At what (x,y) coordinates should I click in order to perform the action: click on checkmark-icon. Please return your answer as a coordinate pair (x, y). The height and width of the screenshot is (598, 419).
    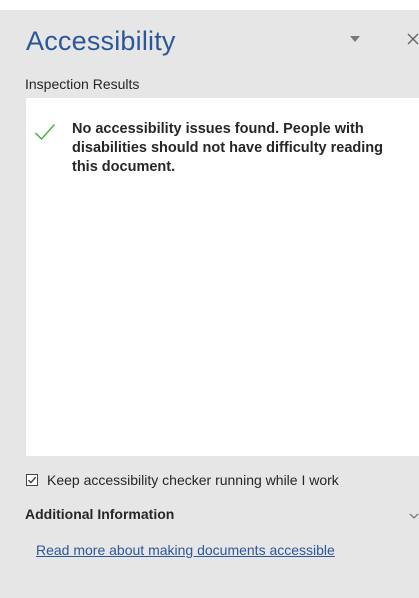
    Looking at the image, I should click on (45, 132).